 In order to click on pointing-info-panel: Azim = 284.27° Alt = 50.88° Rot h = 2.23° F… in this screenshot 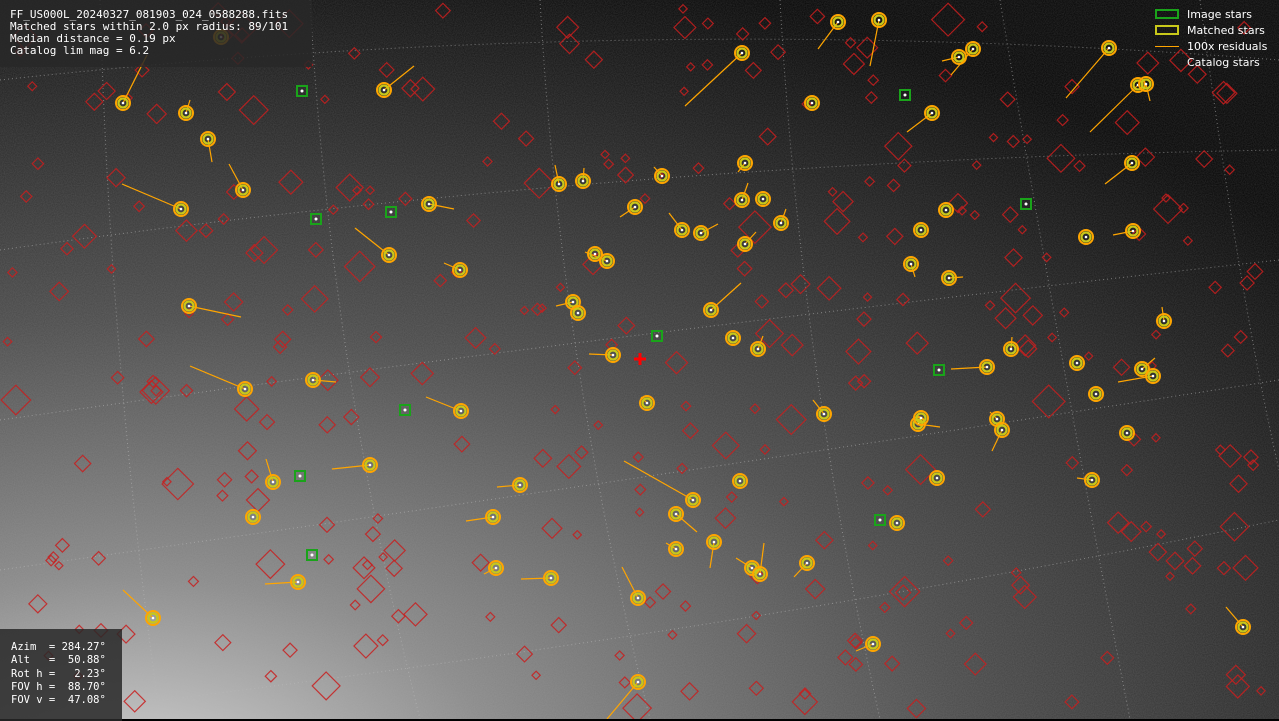, I will do `click(61, 675)`.